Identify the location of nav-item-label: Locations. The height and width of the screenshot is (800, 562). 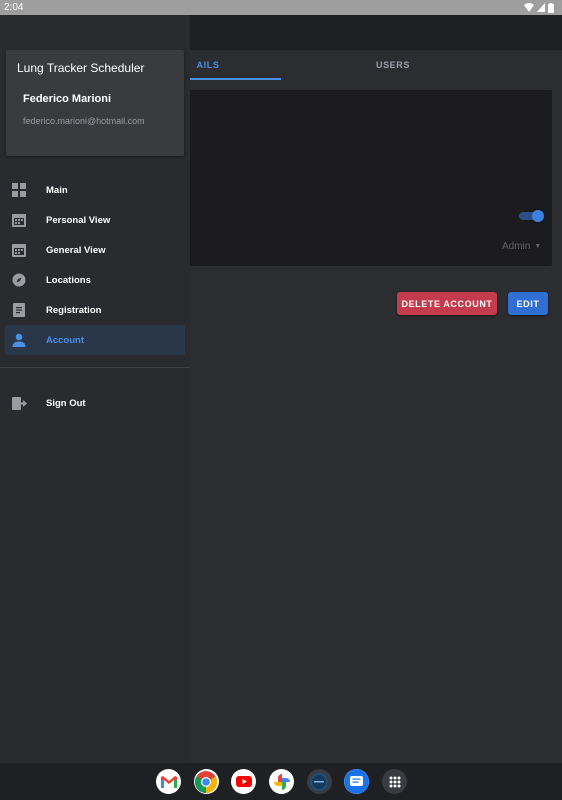
(68, 280).